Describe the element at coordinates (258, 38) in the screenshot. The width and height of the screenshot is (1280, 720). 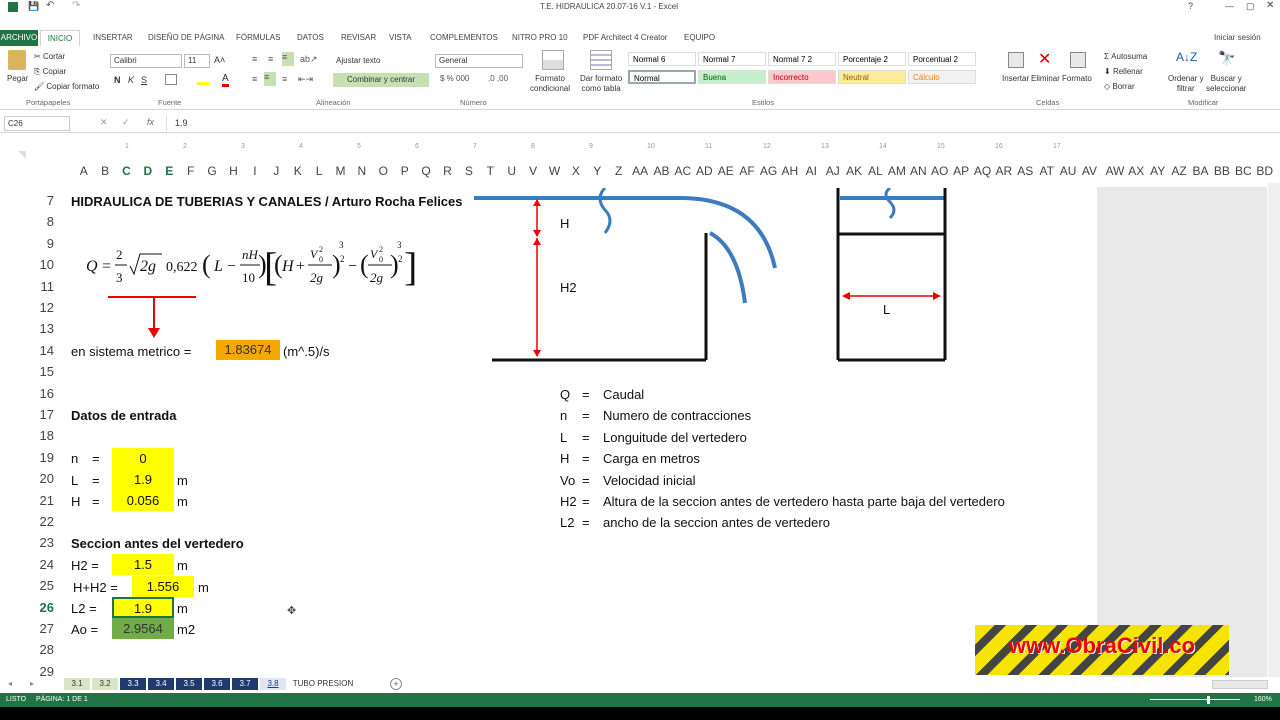
I see `tab-formulas: FÓRMULAS` at that location.